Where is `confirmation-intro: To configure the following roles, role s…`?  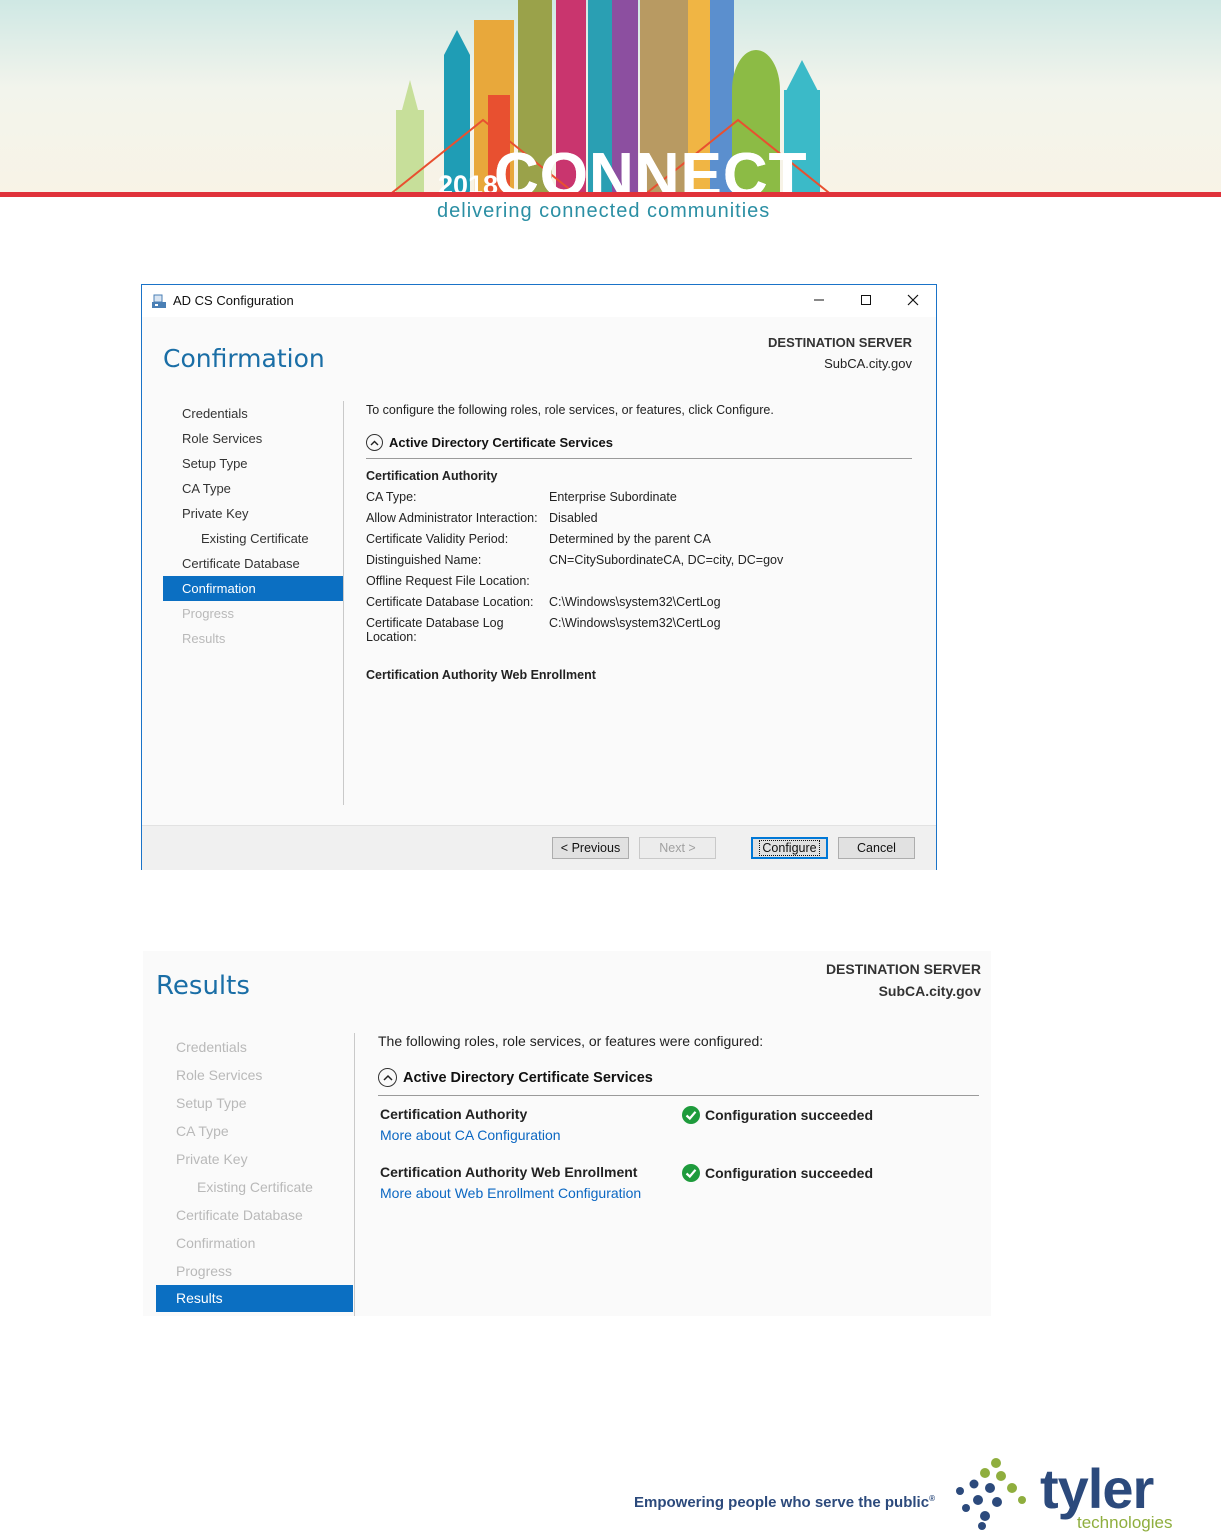 confirmation-intro: To configure the following roles, role s… is located at coordinates (570, 410).